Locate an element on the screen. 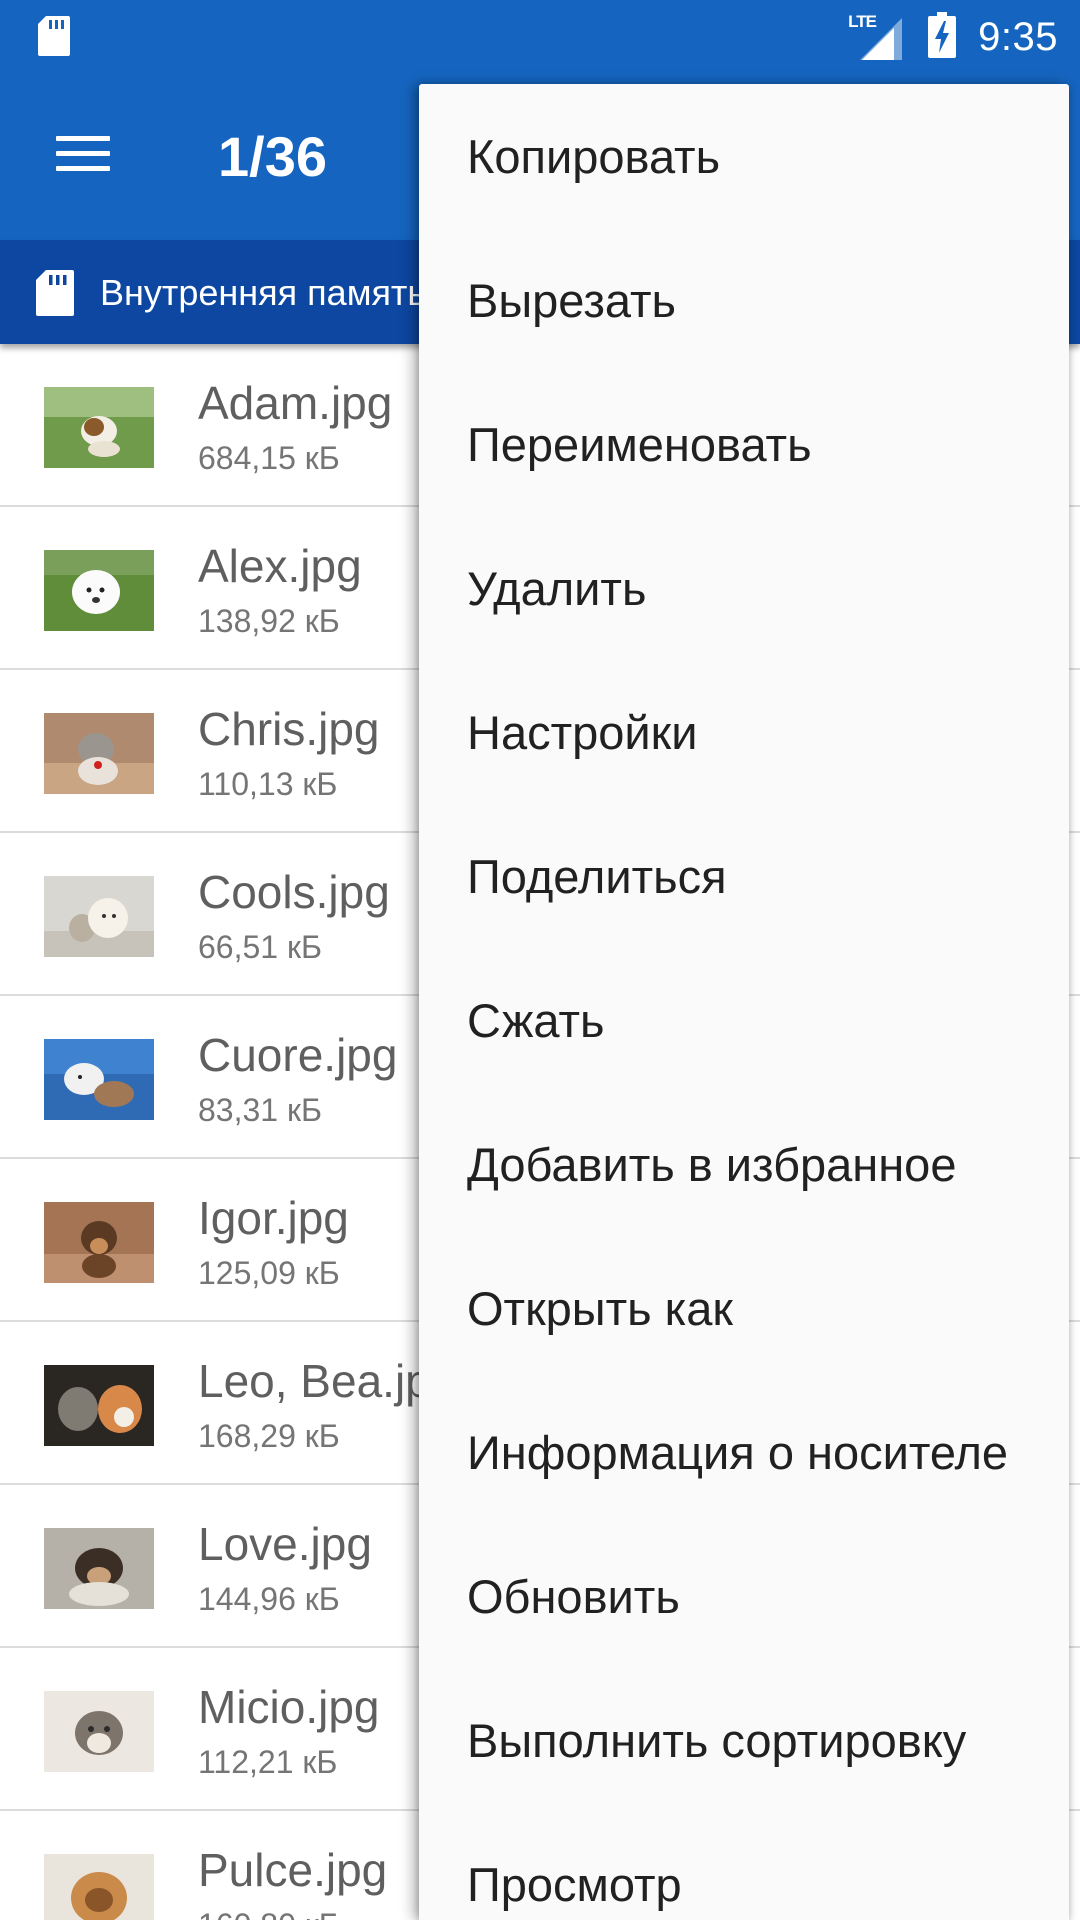 This screenshot has width=1080, height=1920. file-size: 160,80 кБ is located at coordinates (269, 1913).